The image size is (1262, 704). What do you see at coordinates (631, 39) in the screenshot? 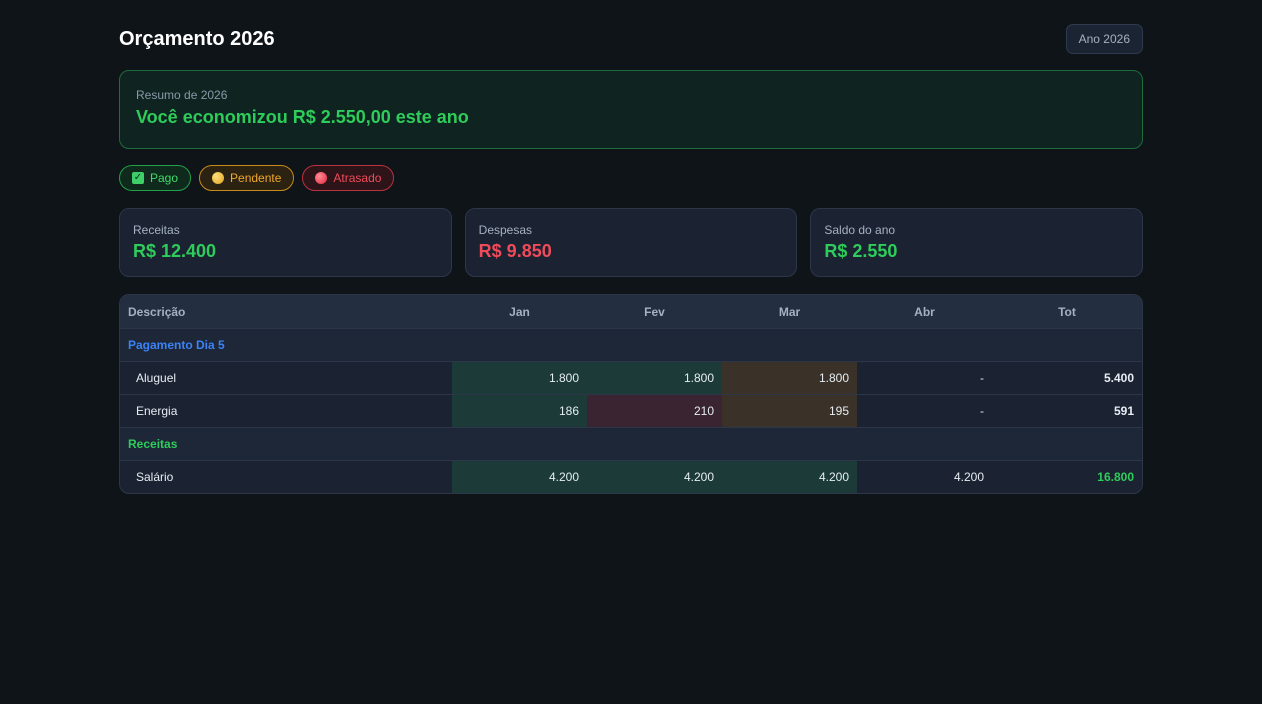
I see `header: Orçamento 2026 Ano 2026` at bounding box center [631, 39].